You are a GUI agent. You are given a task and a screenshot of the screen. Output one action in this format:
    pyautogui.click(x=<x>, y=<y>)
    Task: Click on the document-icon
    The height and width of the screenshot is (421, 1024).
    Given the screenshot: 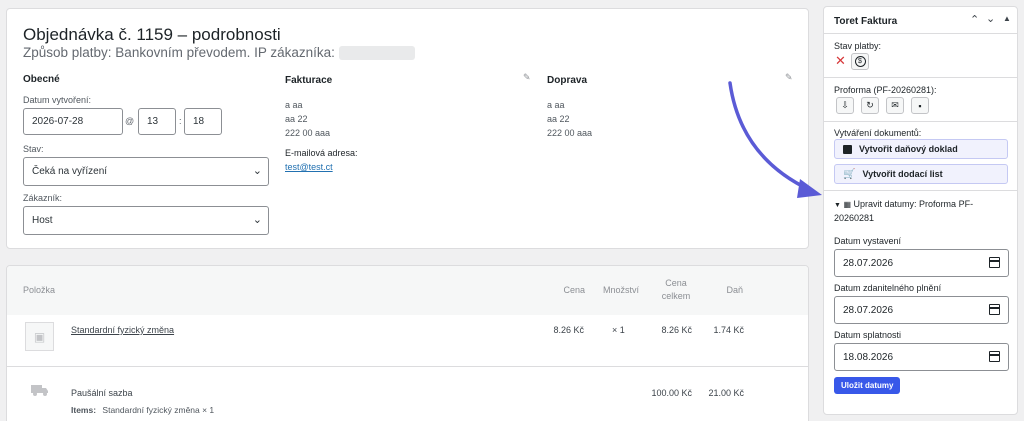 What is the action you would take?
    pyautogui.click(x=847, y=149)
    